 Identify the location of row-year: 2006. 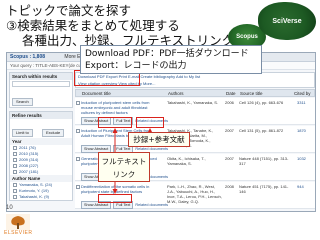
(229, 102).